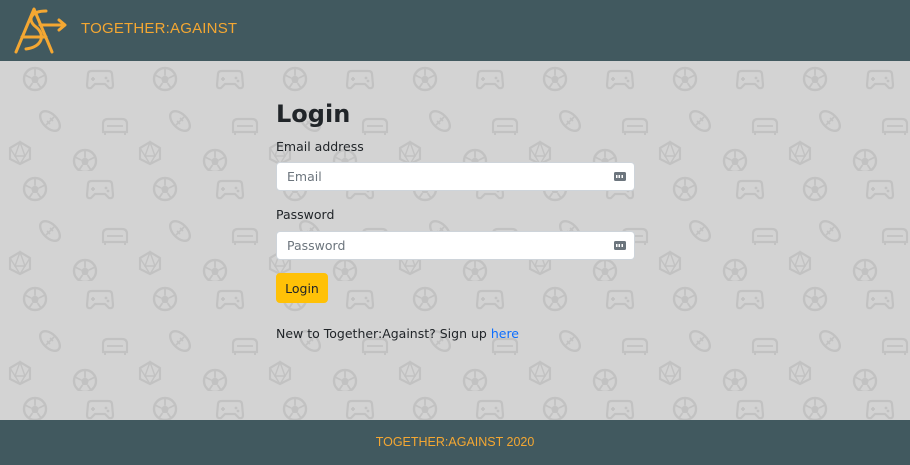 This screenshot has height=465, width=910. I want to click on signup-prompt: New to Together:Against? Sign up here, so click(397, 333).